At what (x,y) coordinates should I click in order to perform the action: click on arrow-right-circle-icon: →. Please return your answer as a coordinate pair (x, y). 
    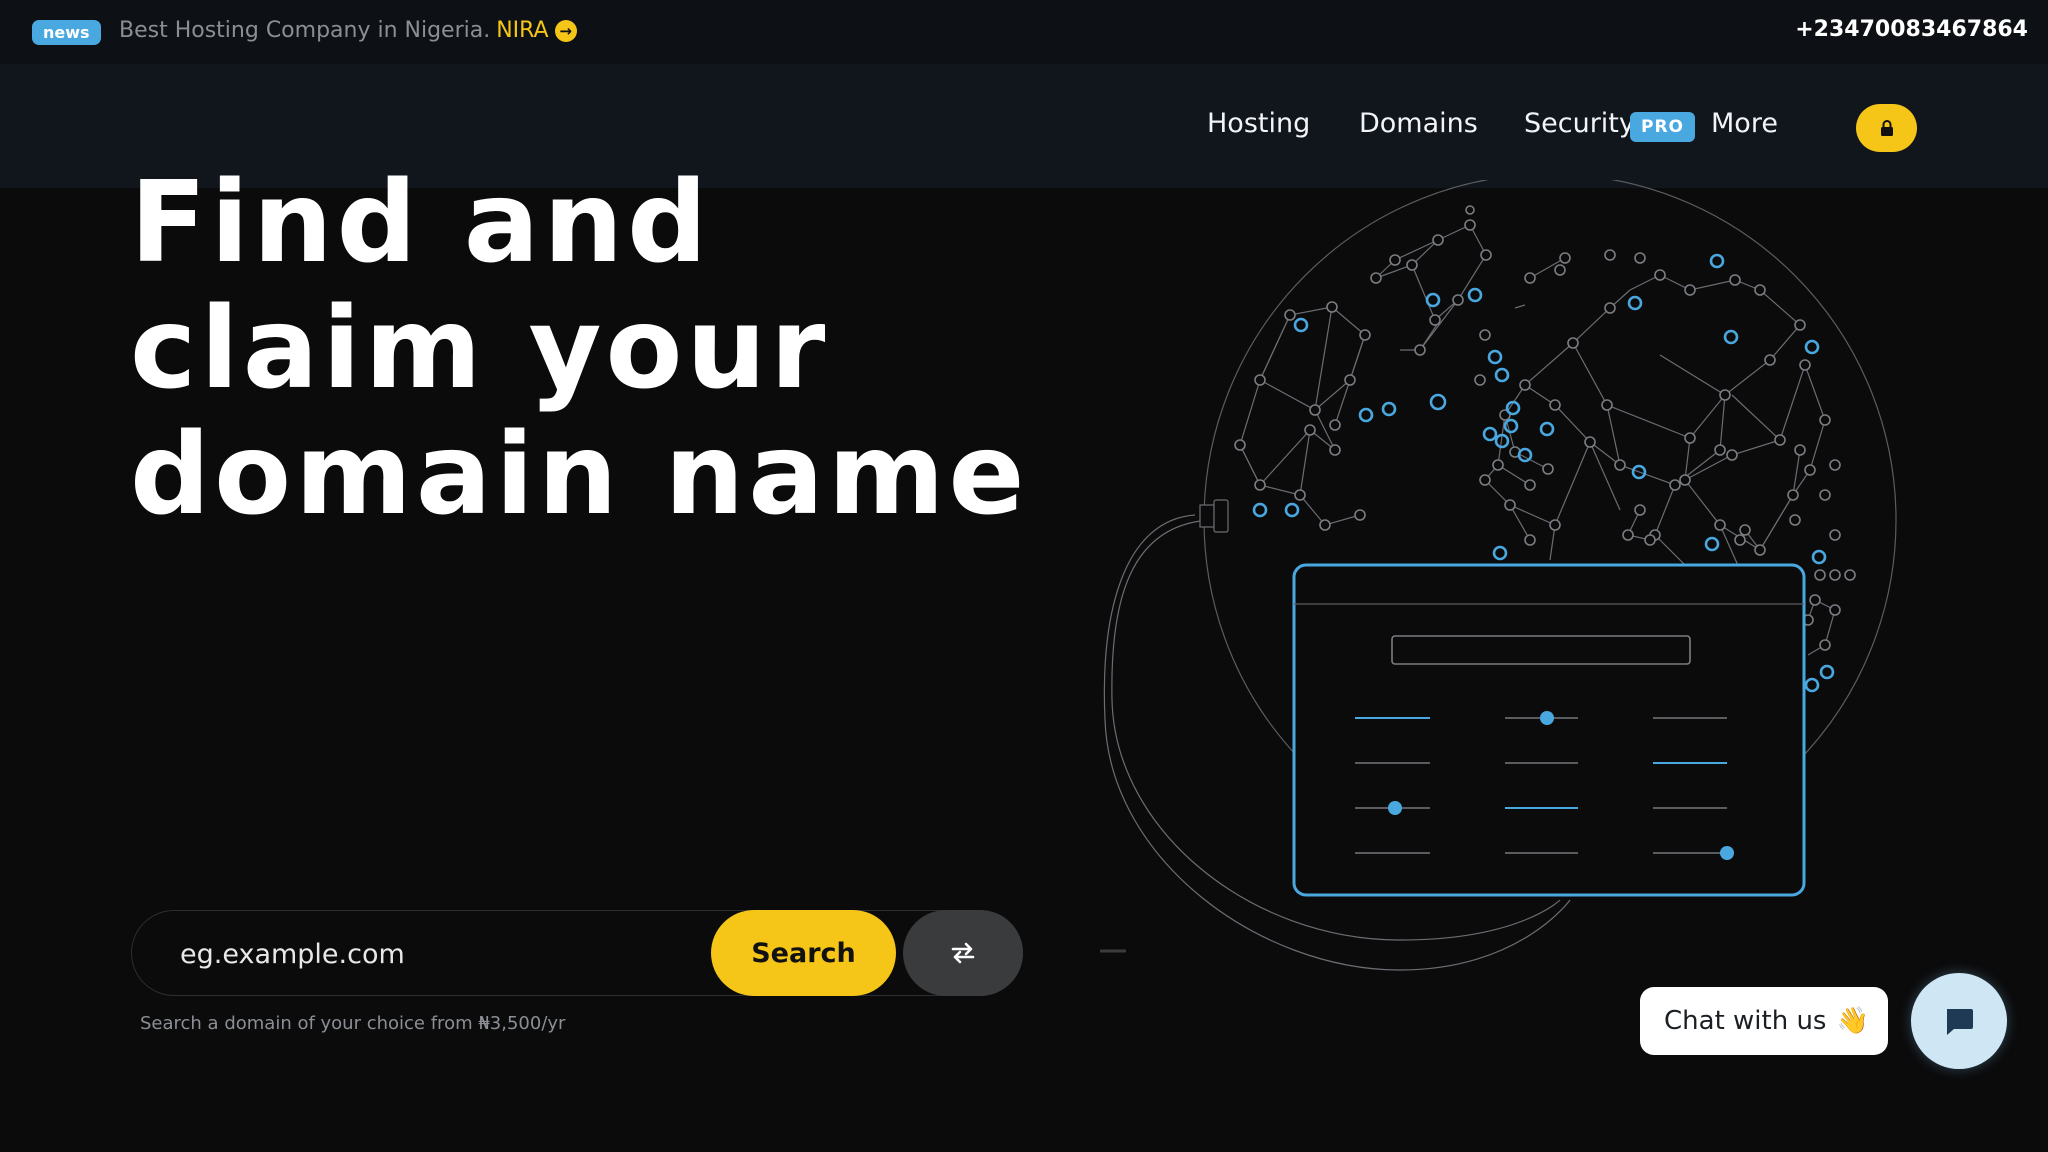
    Looking at the image, I should click on (565, 31).